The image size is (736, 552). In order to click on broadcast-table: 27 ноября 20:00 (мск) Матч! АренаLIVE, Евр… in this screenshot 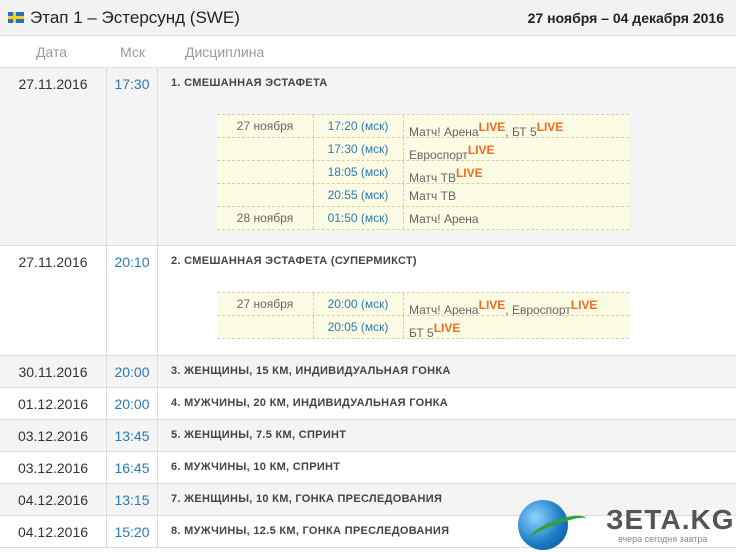, I will do `click(423, 316)`.